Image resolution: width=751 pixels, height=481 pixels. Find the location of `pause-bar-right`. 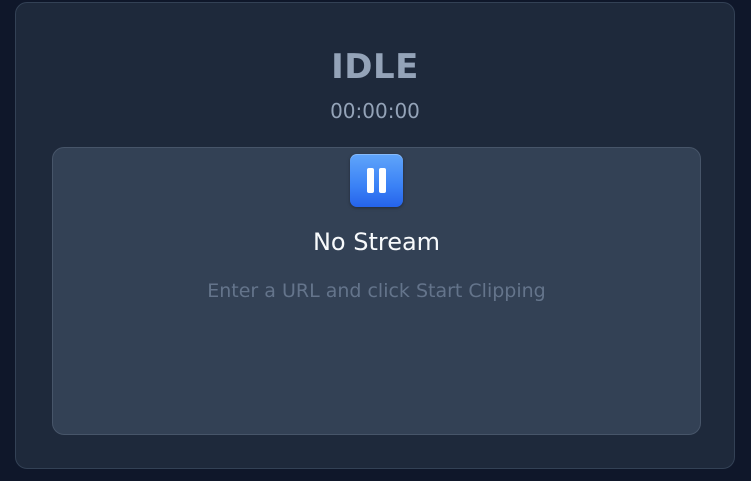

pause-bar-right is located at coordinates (382, 180).